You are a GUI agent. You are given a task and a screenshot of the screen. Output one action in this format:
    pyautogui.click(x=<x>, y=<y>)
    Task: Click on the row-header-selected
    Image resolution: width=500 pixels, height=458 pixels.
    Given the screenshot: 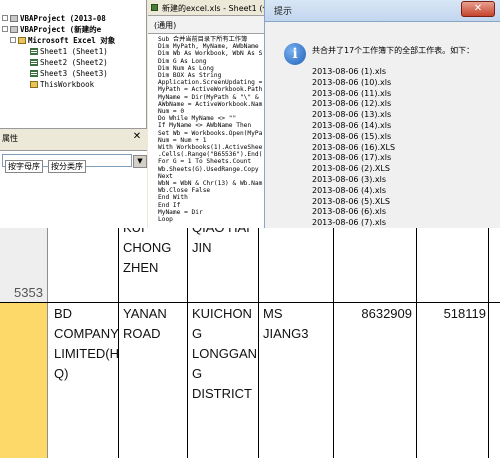 What is the action you would take?
    pyautogui.click(x=24, y=380)
    